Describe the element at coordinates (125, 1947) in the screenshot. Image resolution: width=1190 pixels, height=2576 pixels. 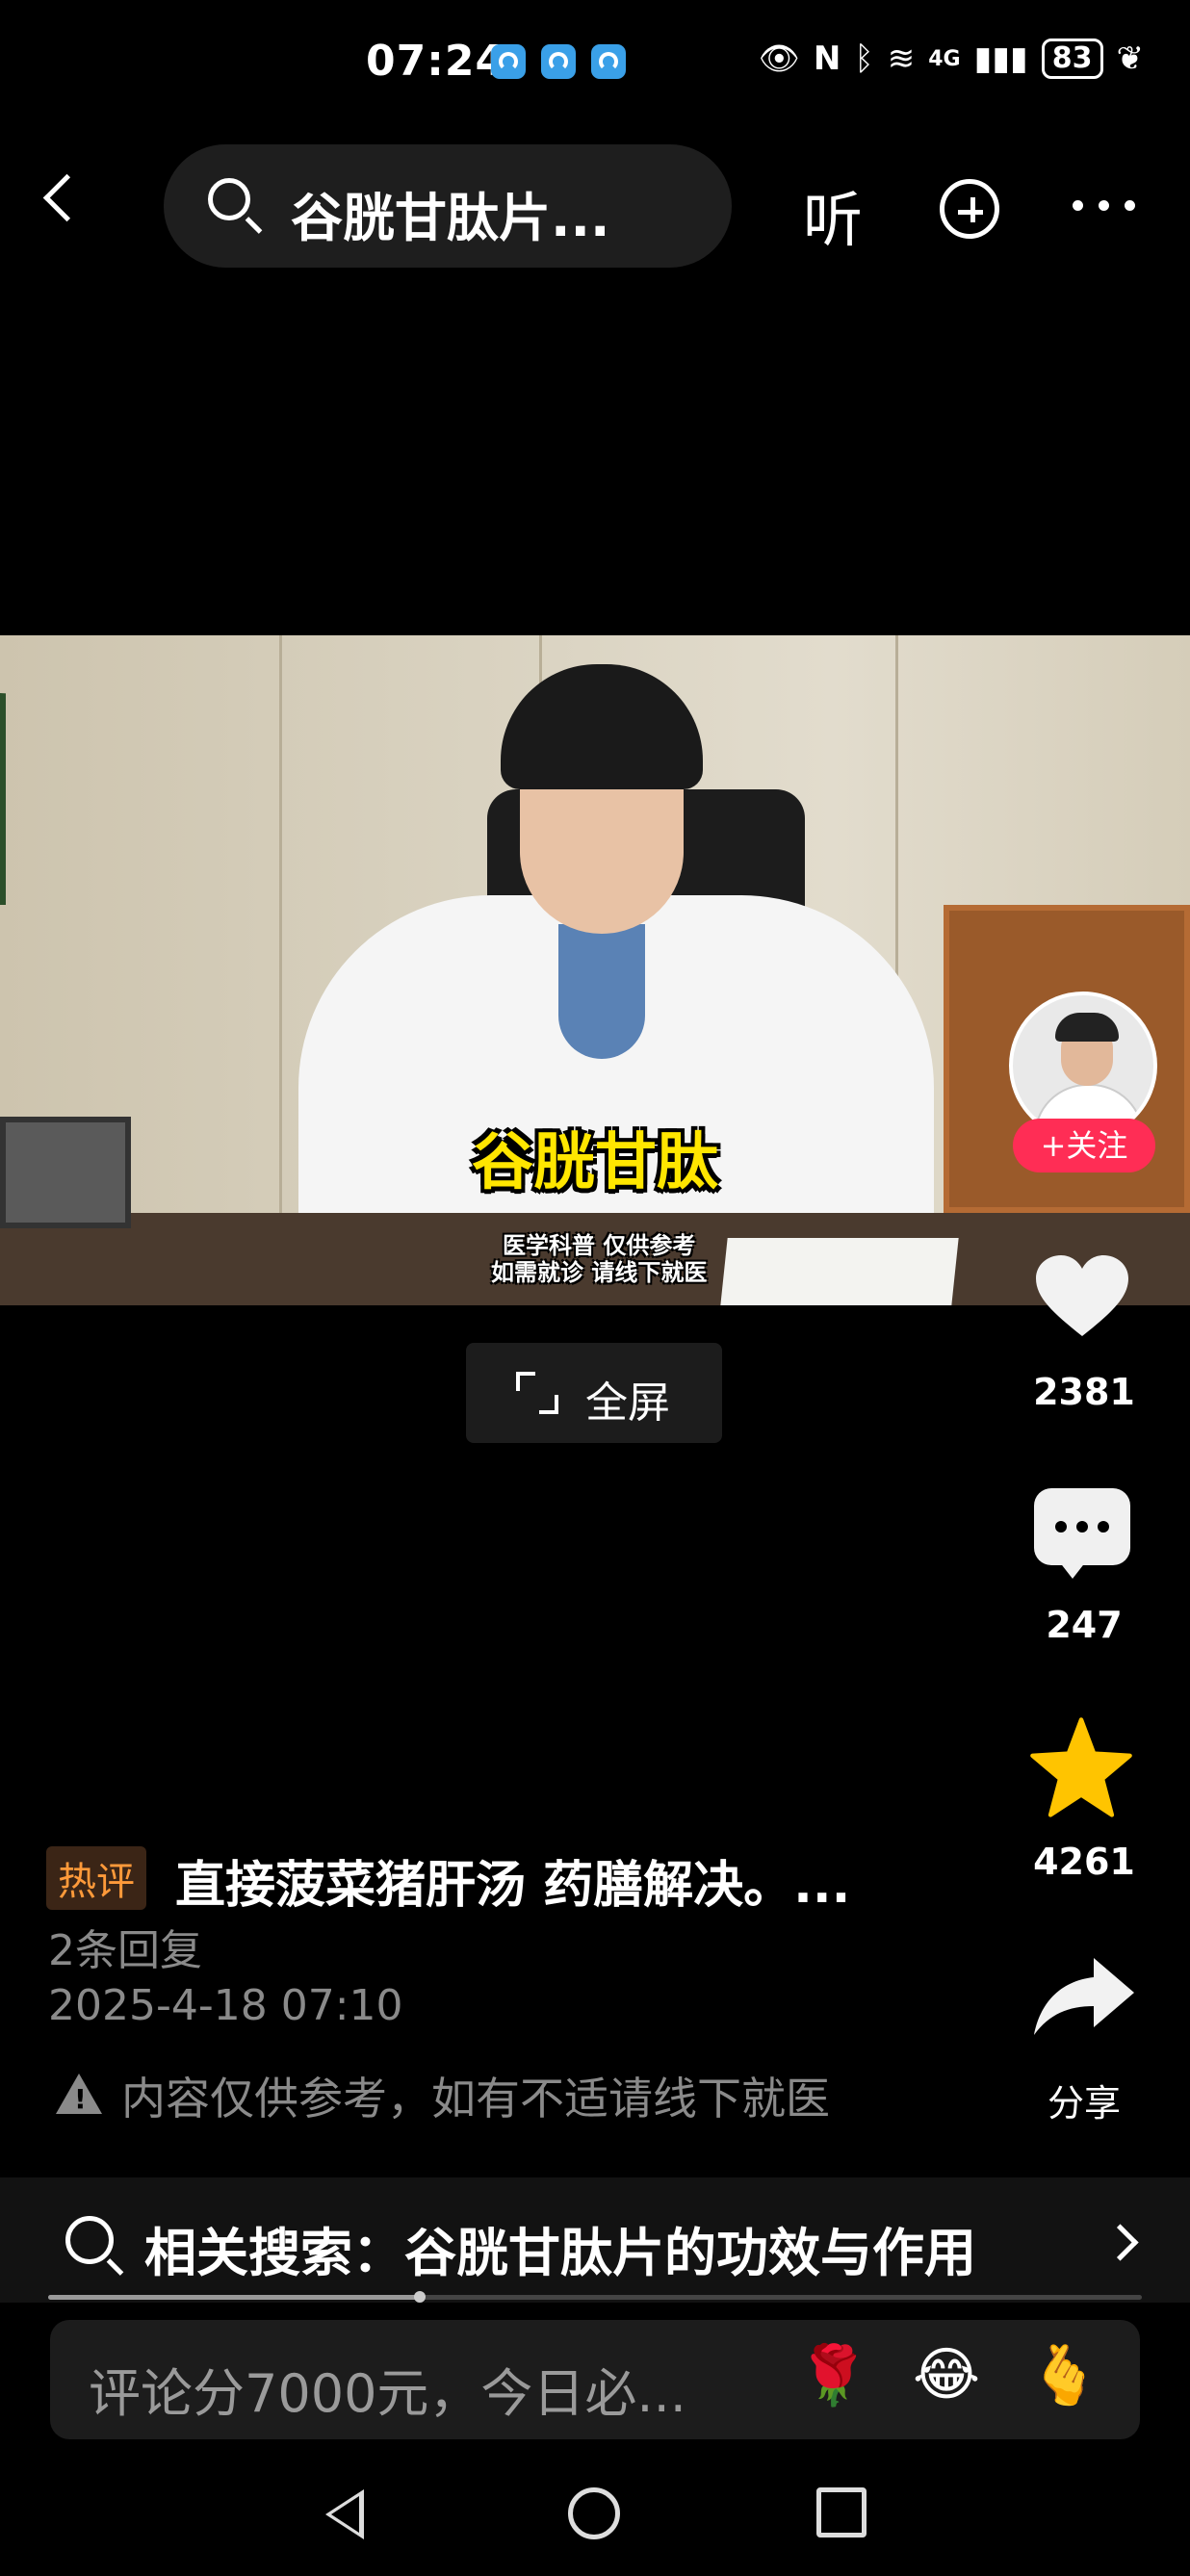
I see `reply-count: 2条回复` at that location.